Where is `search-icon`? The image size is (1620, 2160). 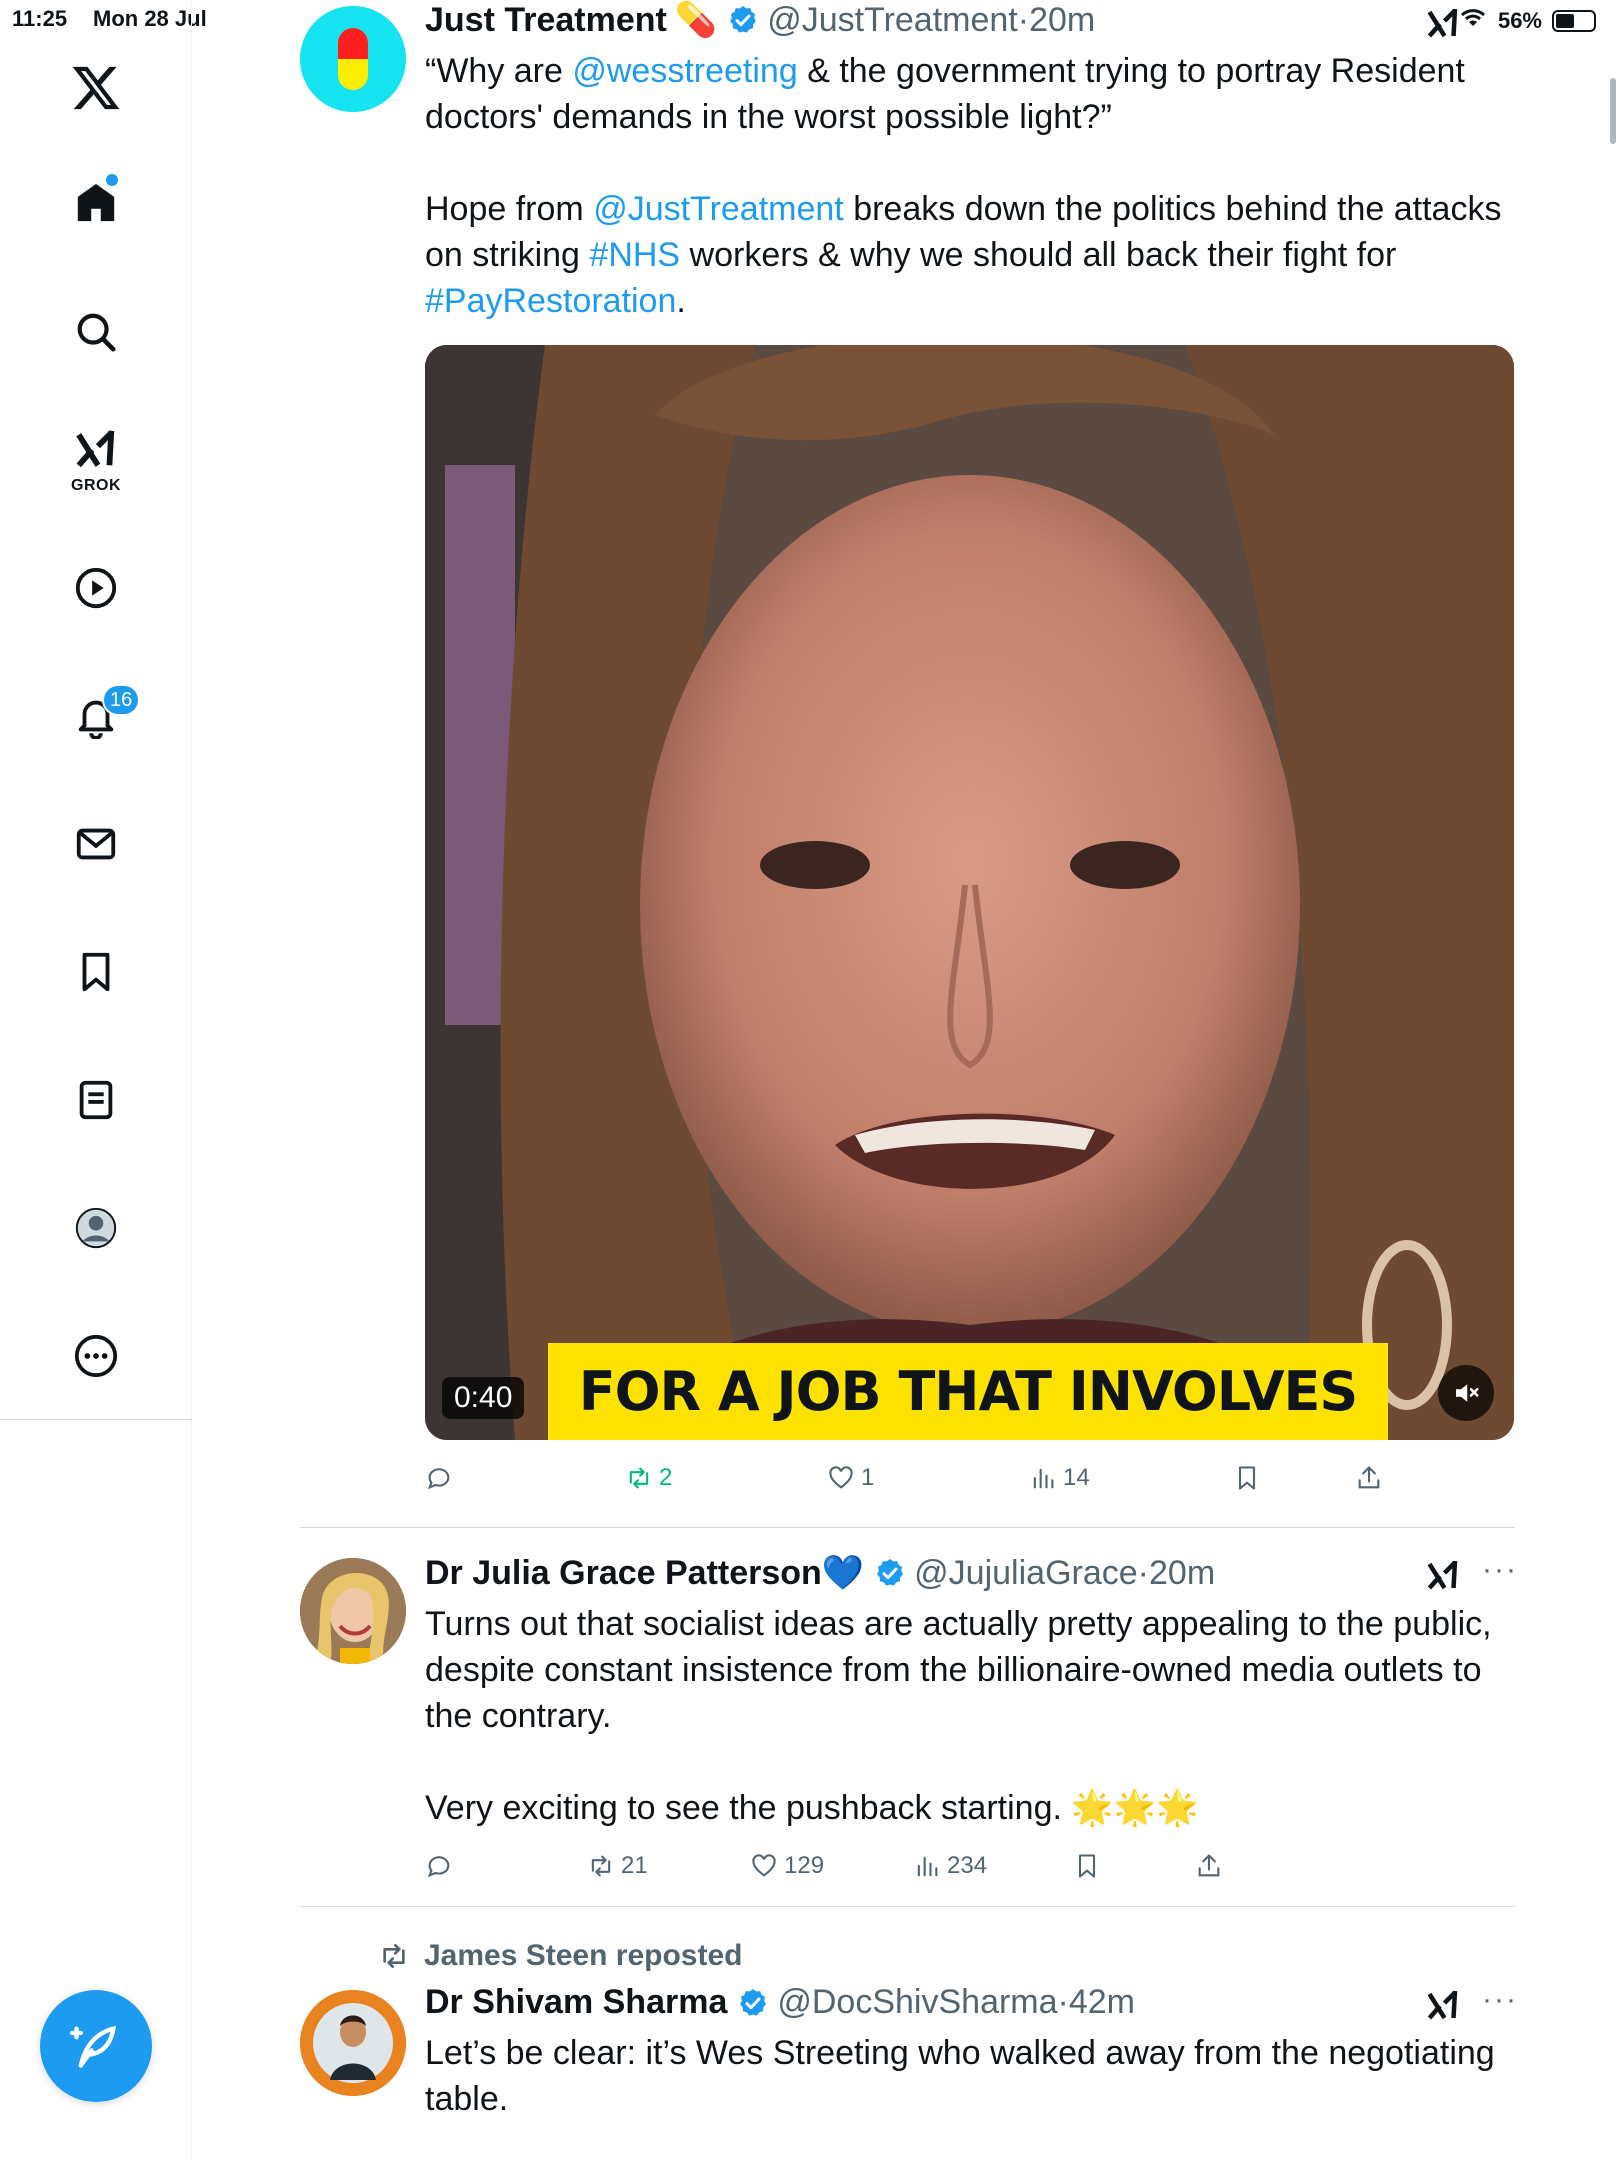 search-icon is located at coordinates (96, 332).